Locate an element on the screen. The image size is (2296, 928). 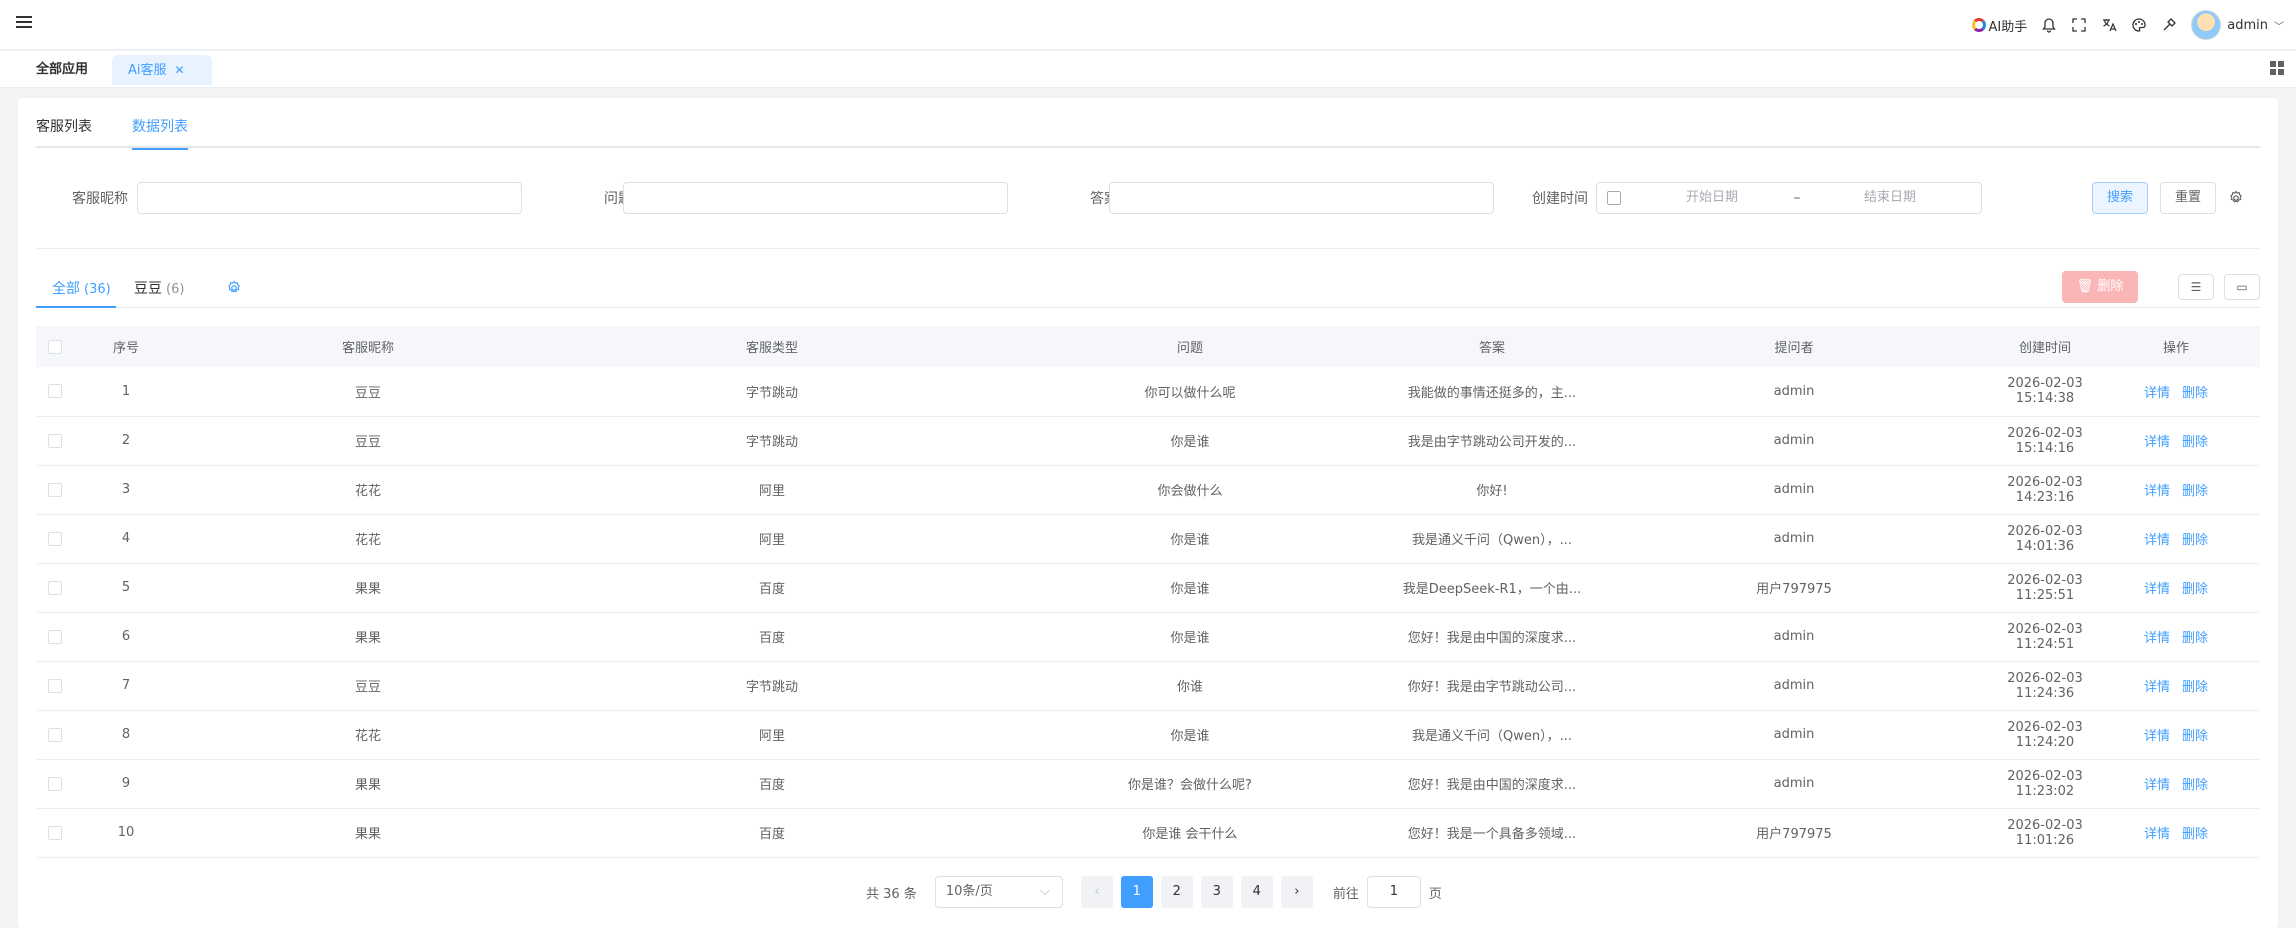
page-button: 3 is located at coordinates (1216, 892).